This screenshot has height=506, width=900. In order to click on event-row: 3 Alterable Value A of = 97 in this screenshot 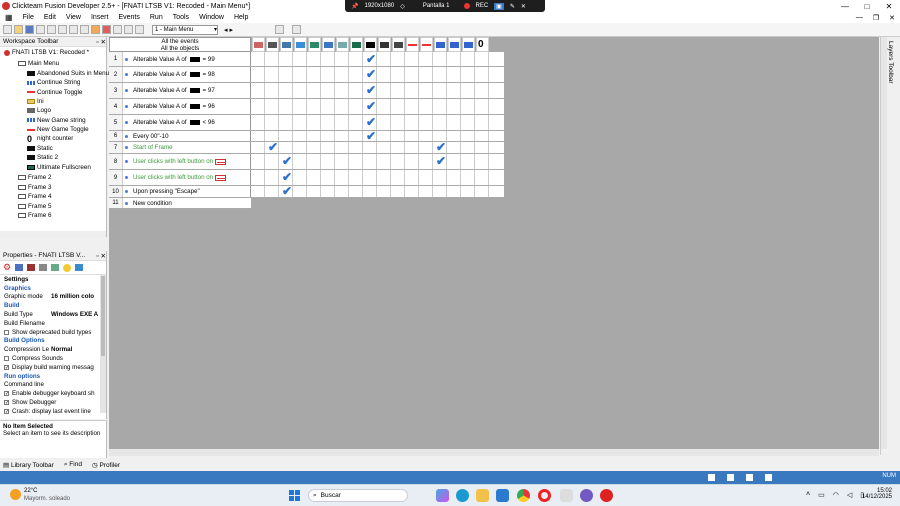, I will do `click(306, 91)`.